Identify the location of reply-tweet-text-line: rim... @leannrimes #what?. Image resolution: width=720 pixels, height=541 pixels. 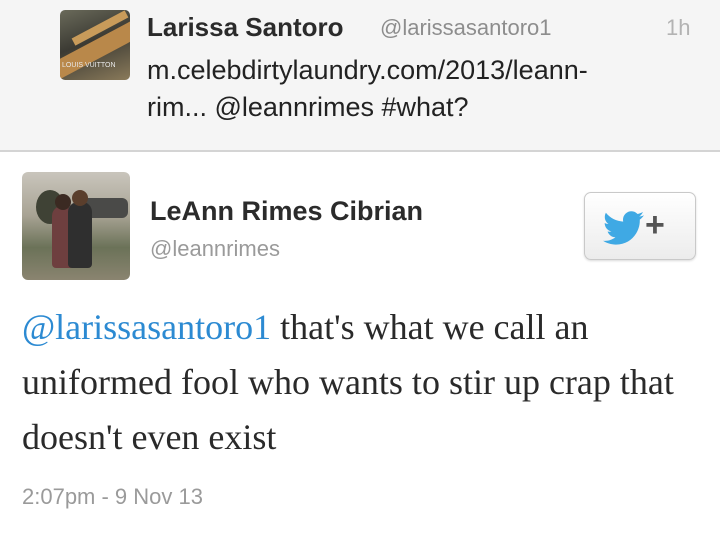
(308, 107).